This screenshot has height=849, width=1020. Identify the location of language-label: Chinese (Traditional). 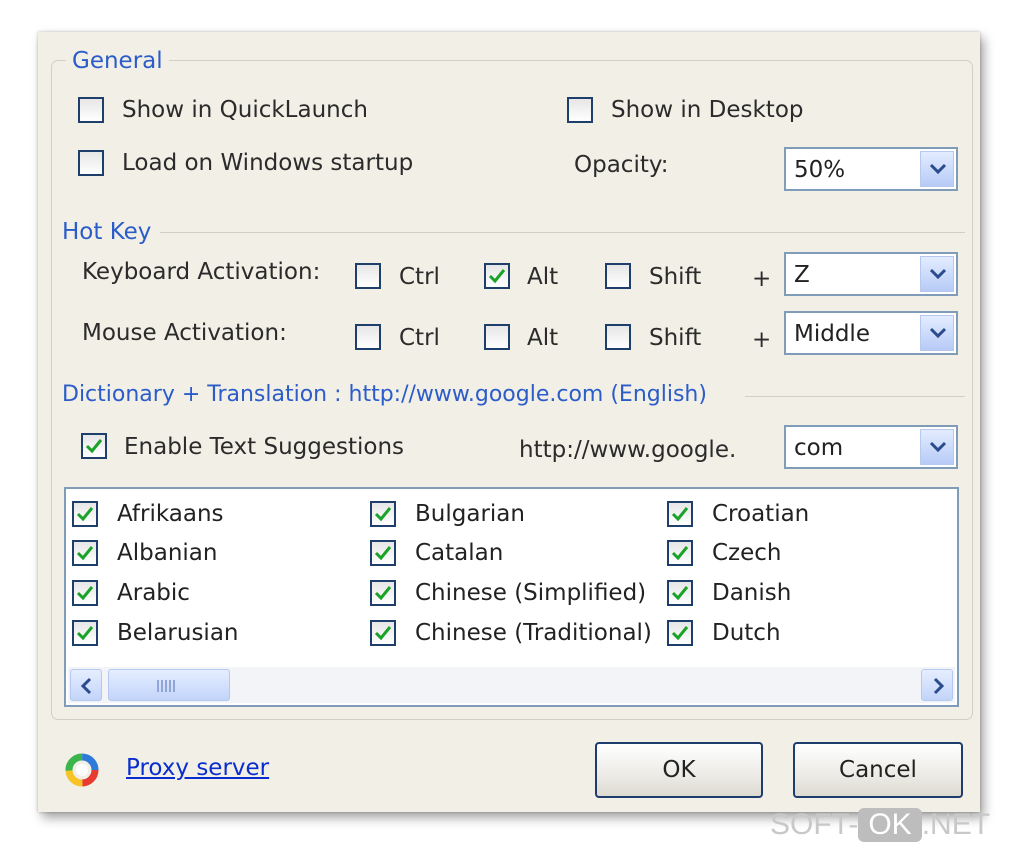
(533, 633).